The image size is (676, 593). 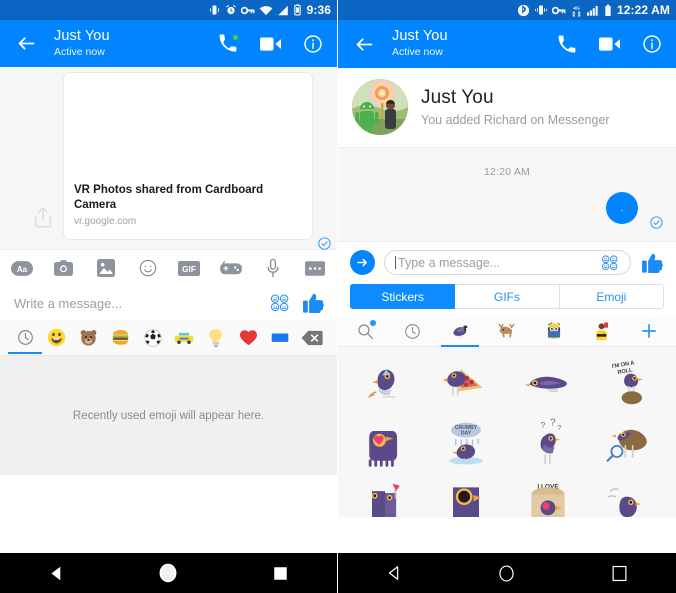 I want to click on pigeon-heart-eyes-sticker, so click(x=385, y=444).